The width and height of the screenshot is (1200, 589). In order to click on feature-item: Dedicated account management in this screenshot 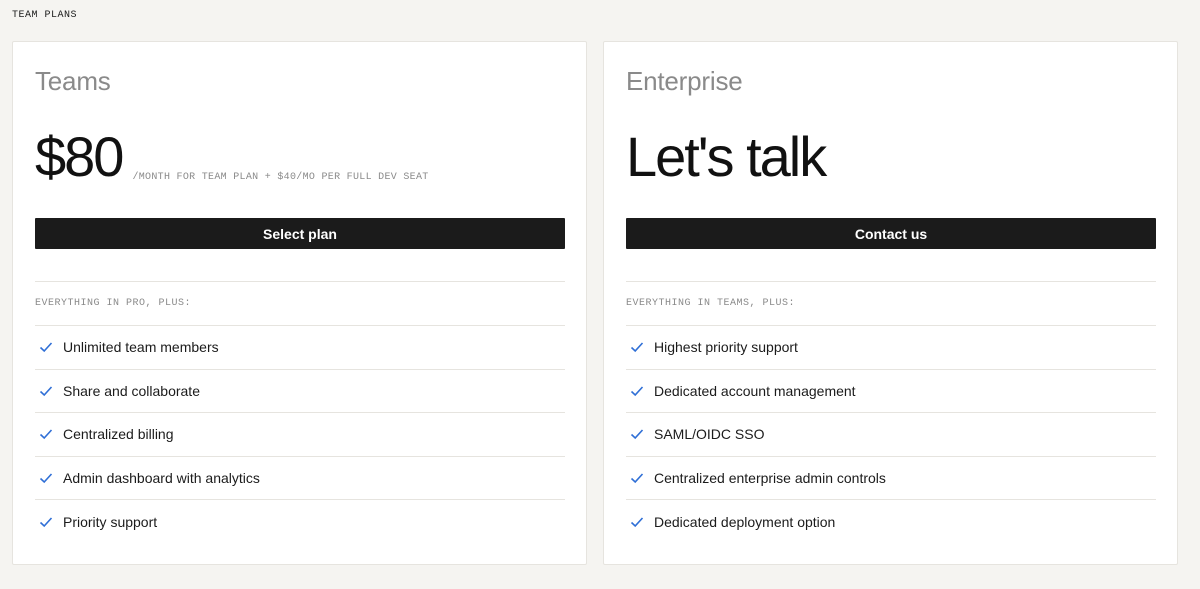, I will do `click(891, 390)`.